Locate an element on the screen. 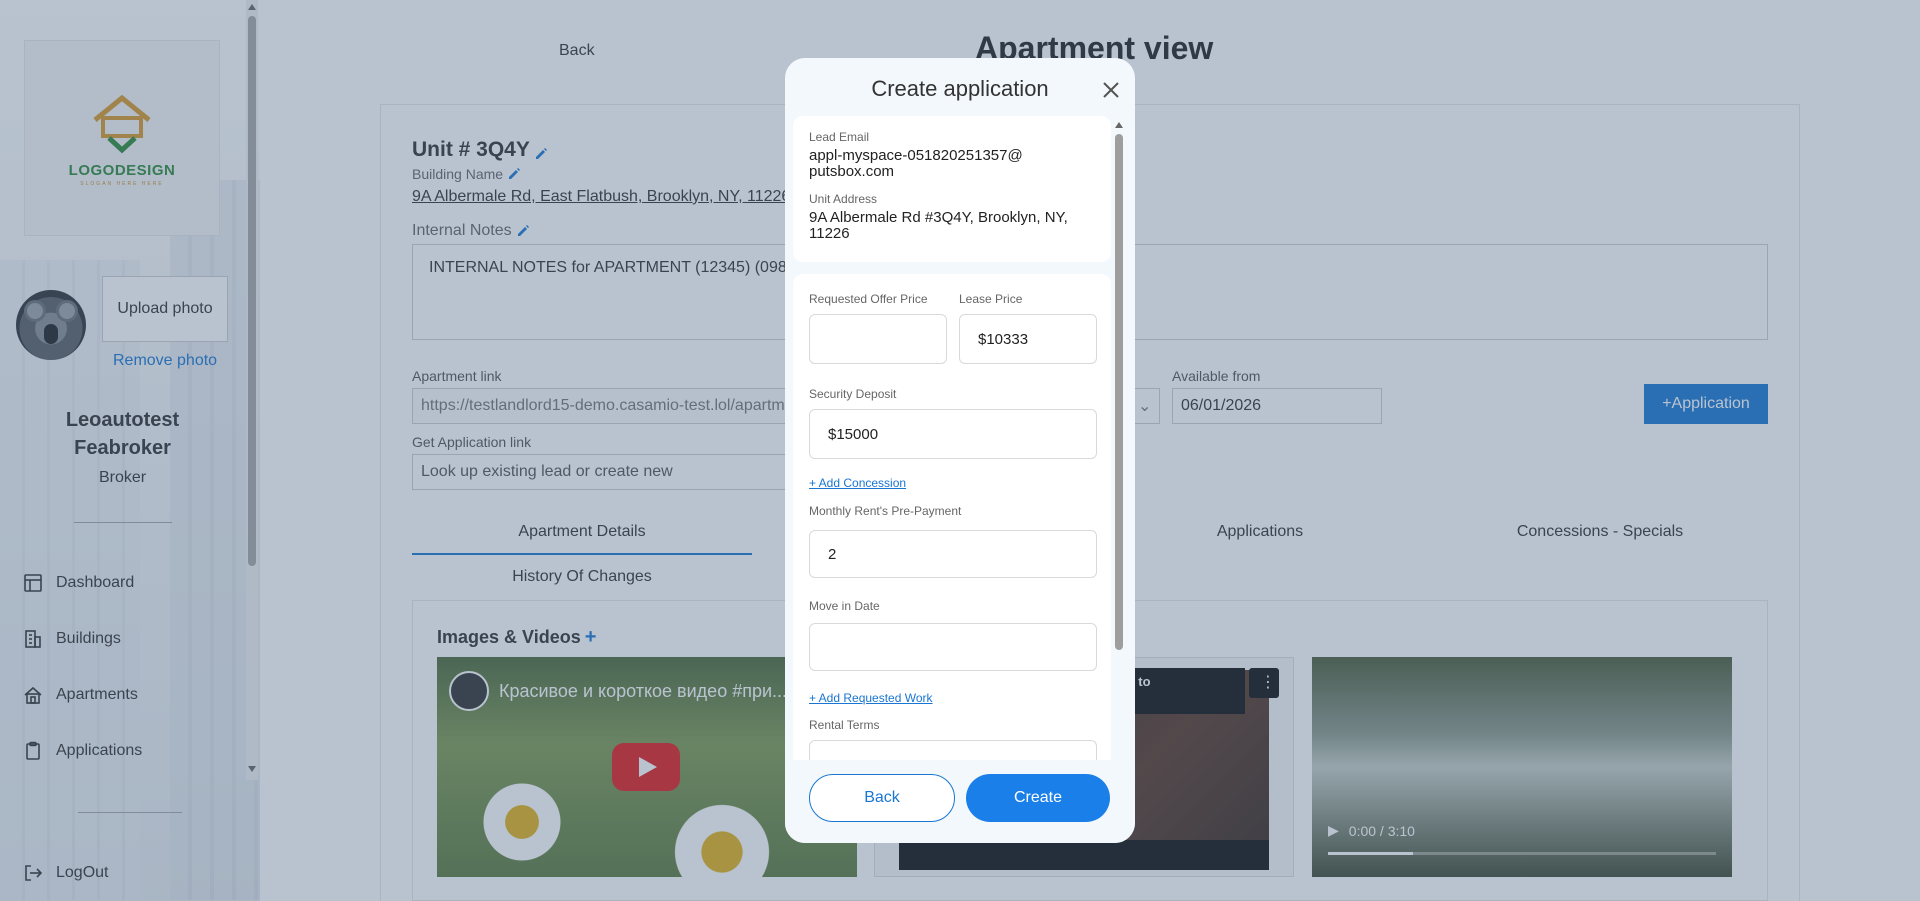  move-in-date-input is located at coordinates (953, 647).